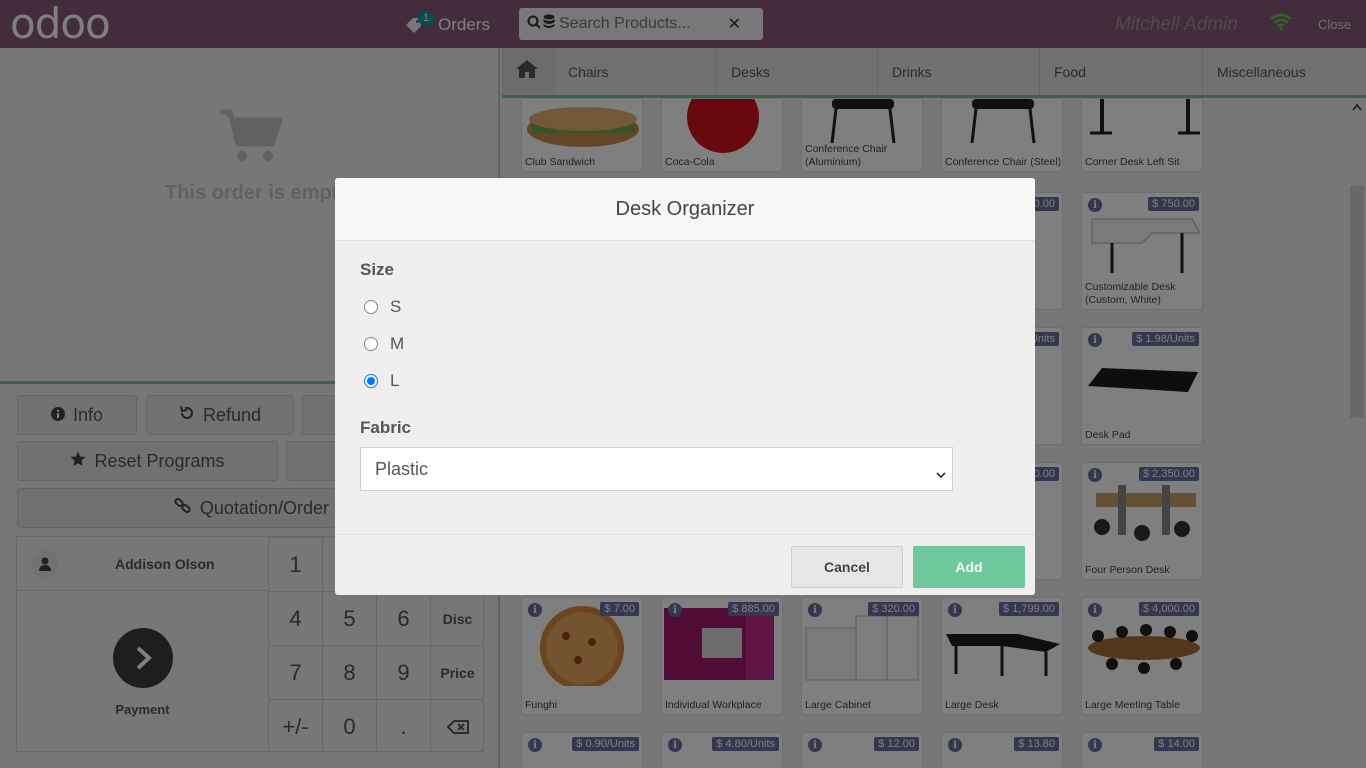  I want to click on fabric-select: Plastic, so click(656, 469).